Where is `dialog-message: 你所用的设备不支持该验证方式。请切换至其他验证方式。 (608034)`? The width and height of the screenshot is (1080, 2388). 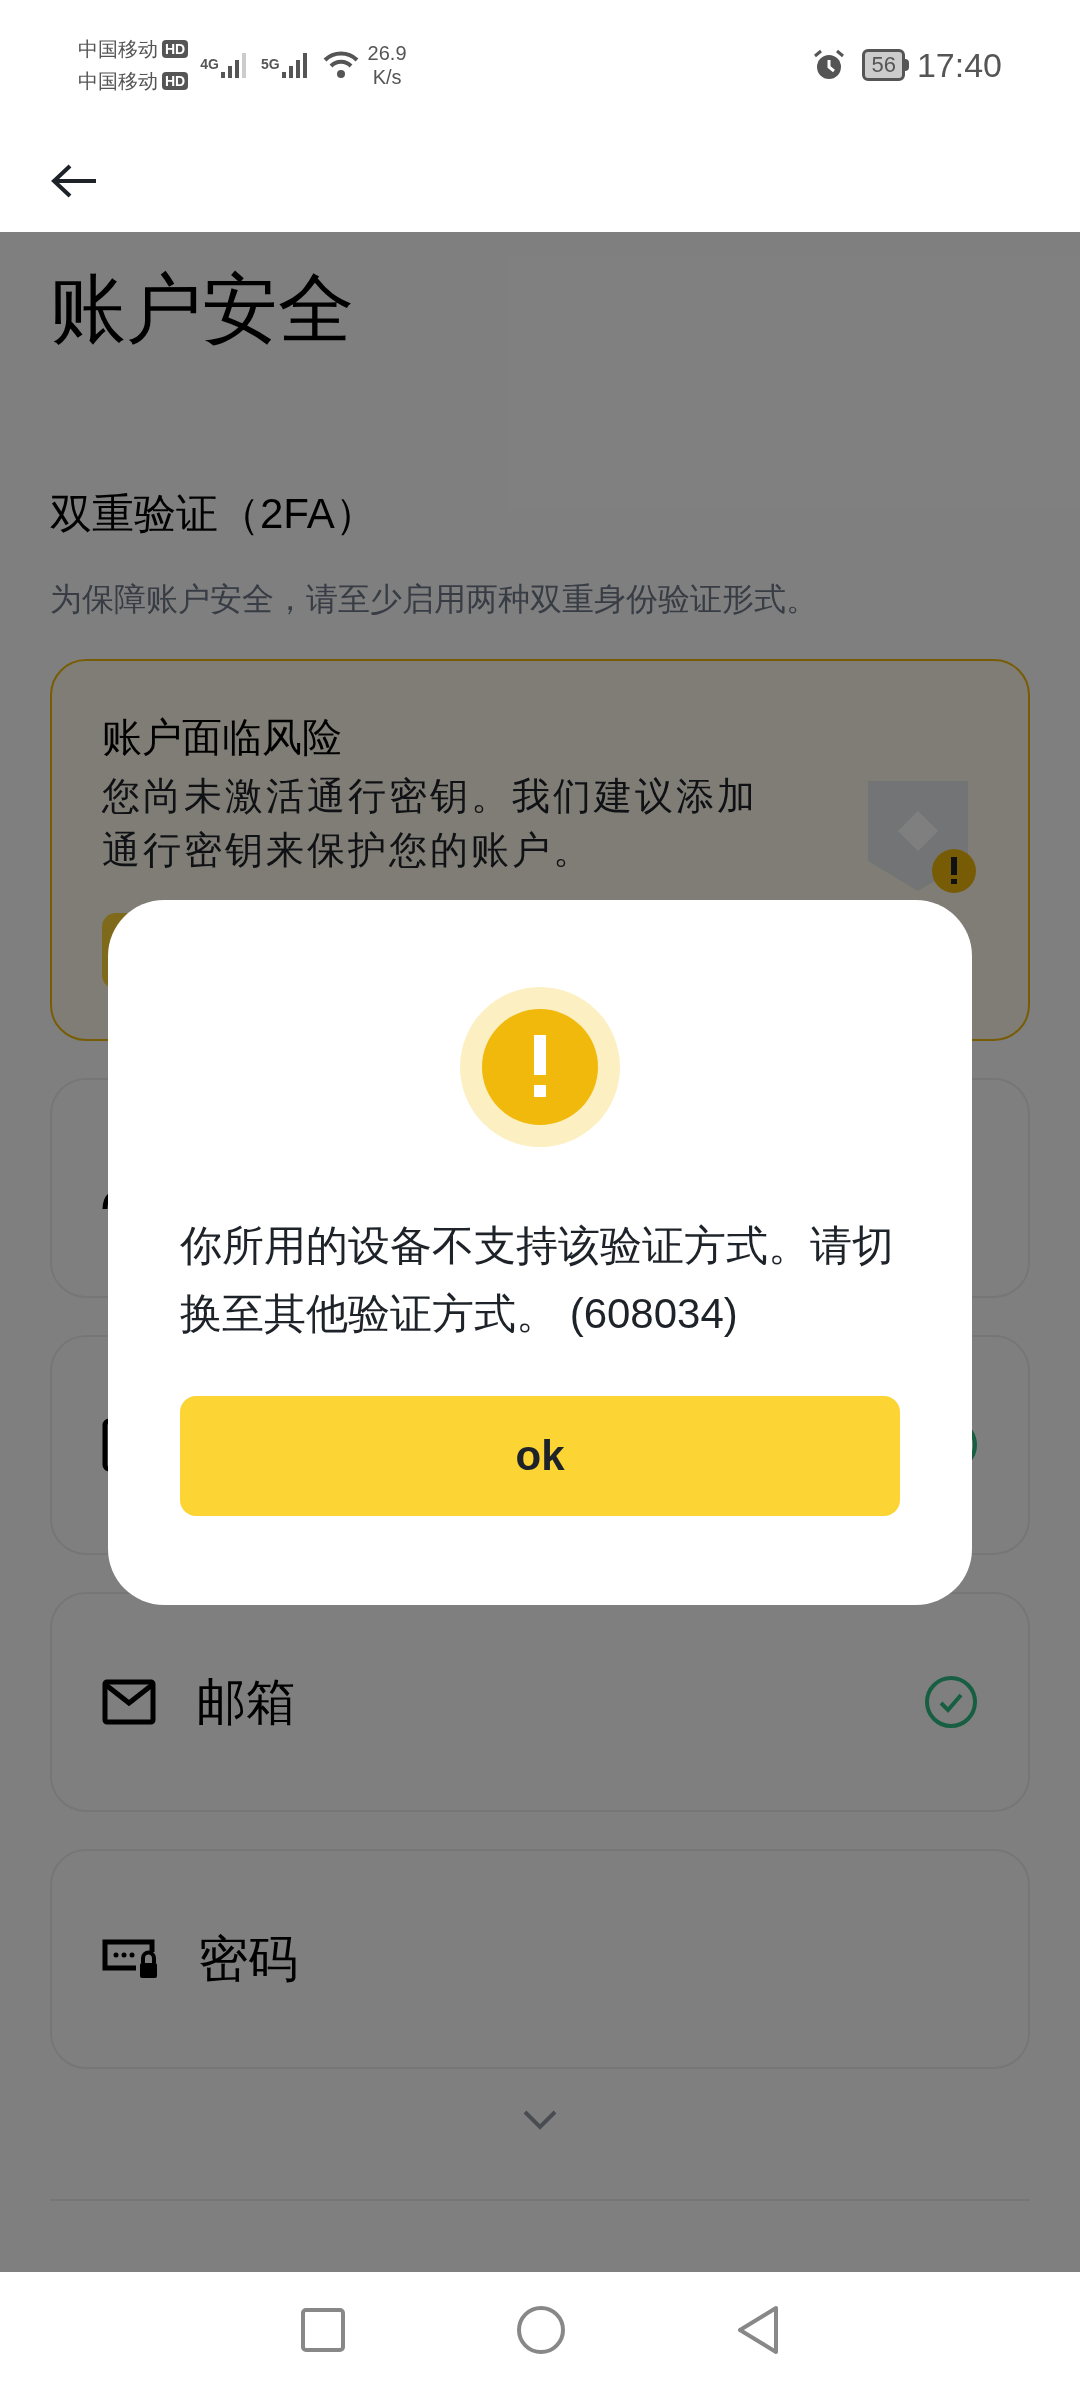 dialog-message: 你所用的设备不支持该验证方式。请切换至其他验证方式。 (608034) is located at coordinates (537, 1279).